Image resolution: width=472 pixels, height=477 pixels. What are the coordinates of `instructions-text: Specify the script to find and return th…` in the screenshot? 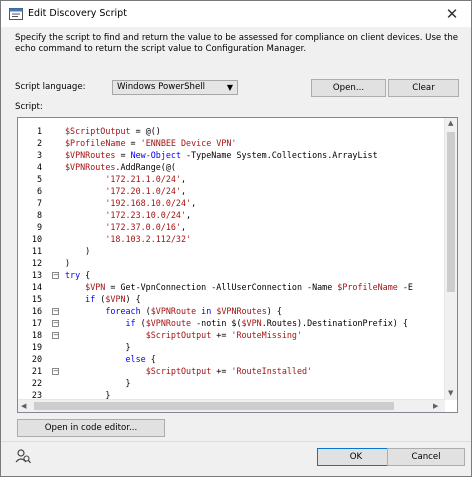 It's located at (237, 43).